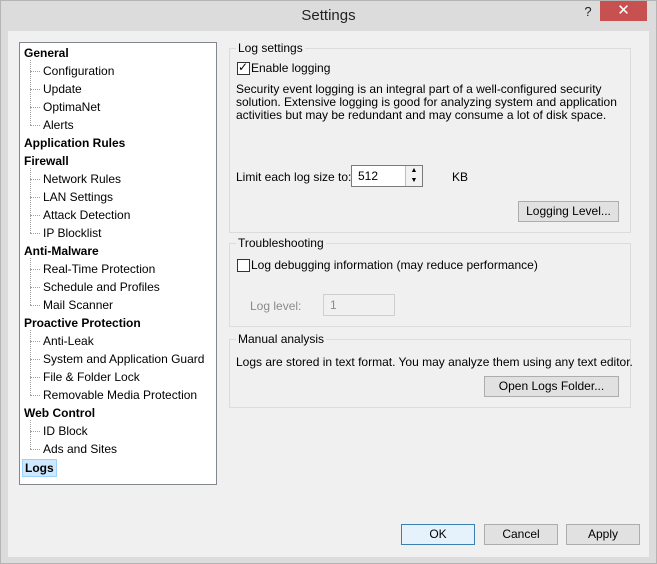  Describe the element at coordinates (270, 48) in the screenshot. I see `log-settings-label: Log settings` at that location.